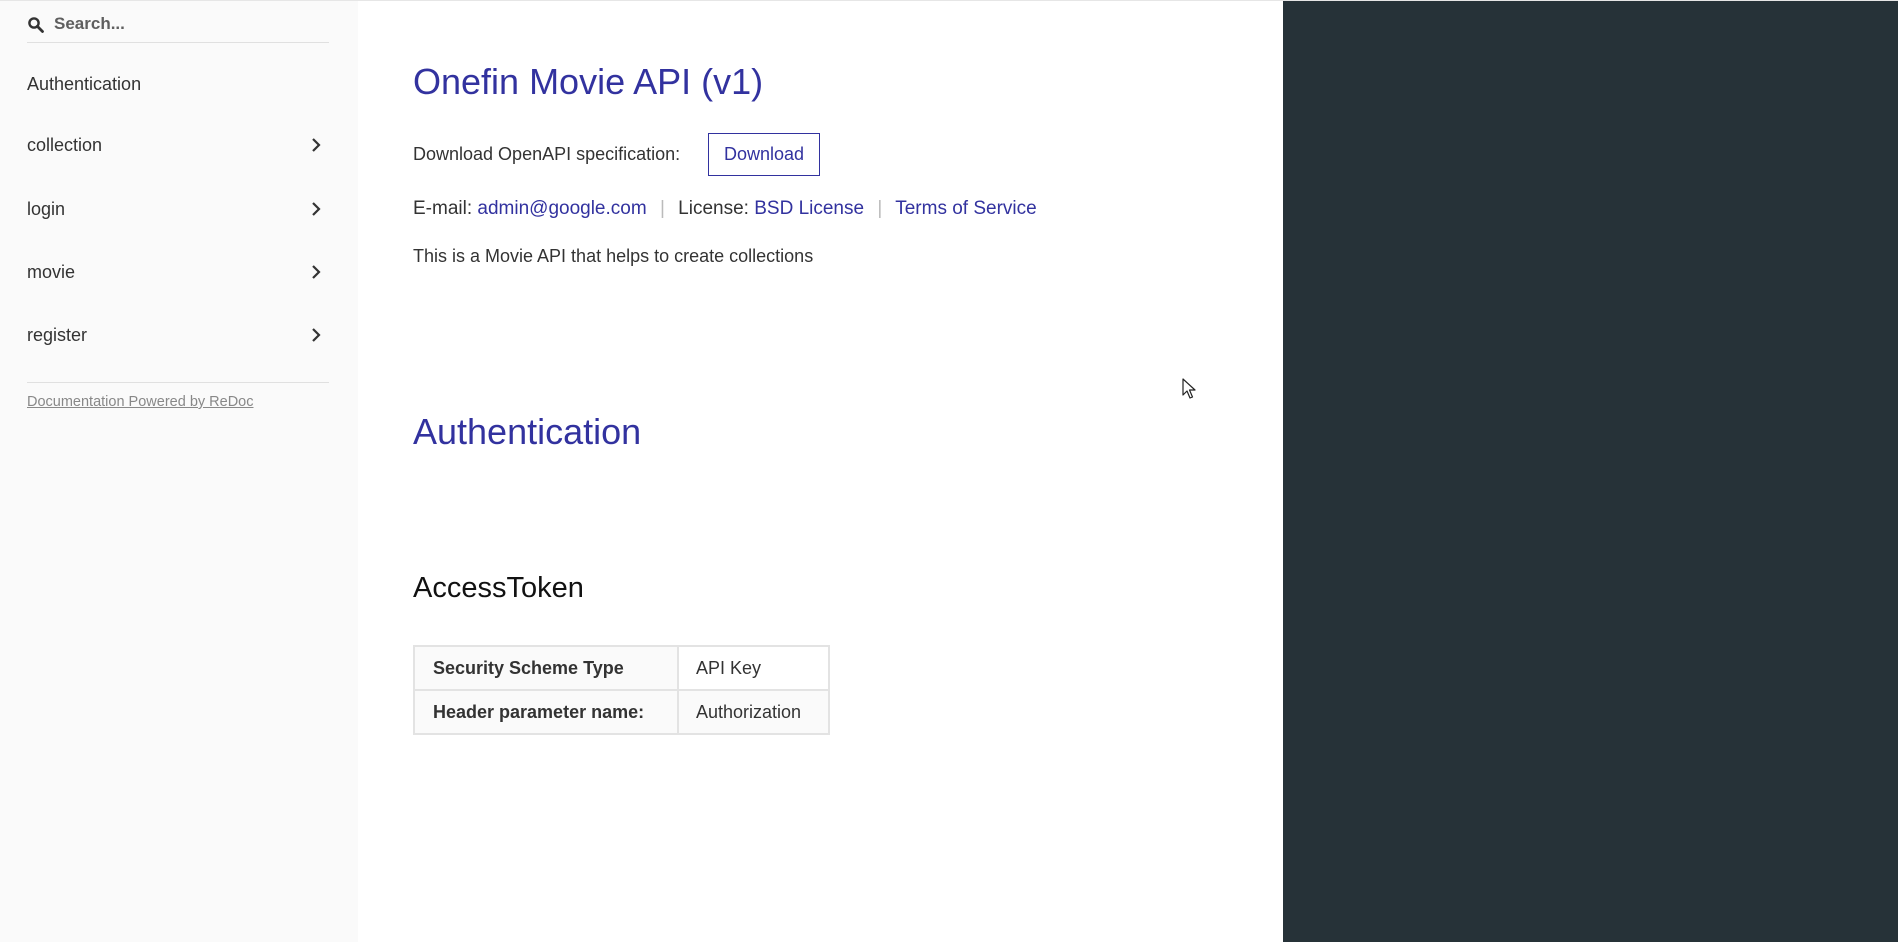 This screenshot has height=942, width=1898. I want to click on sidebar-item-label: register, so click(57, 335).